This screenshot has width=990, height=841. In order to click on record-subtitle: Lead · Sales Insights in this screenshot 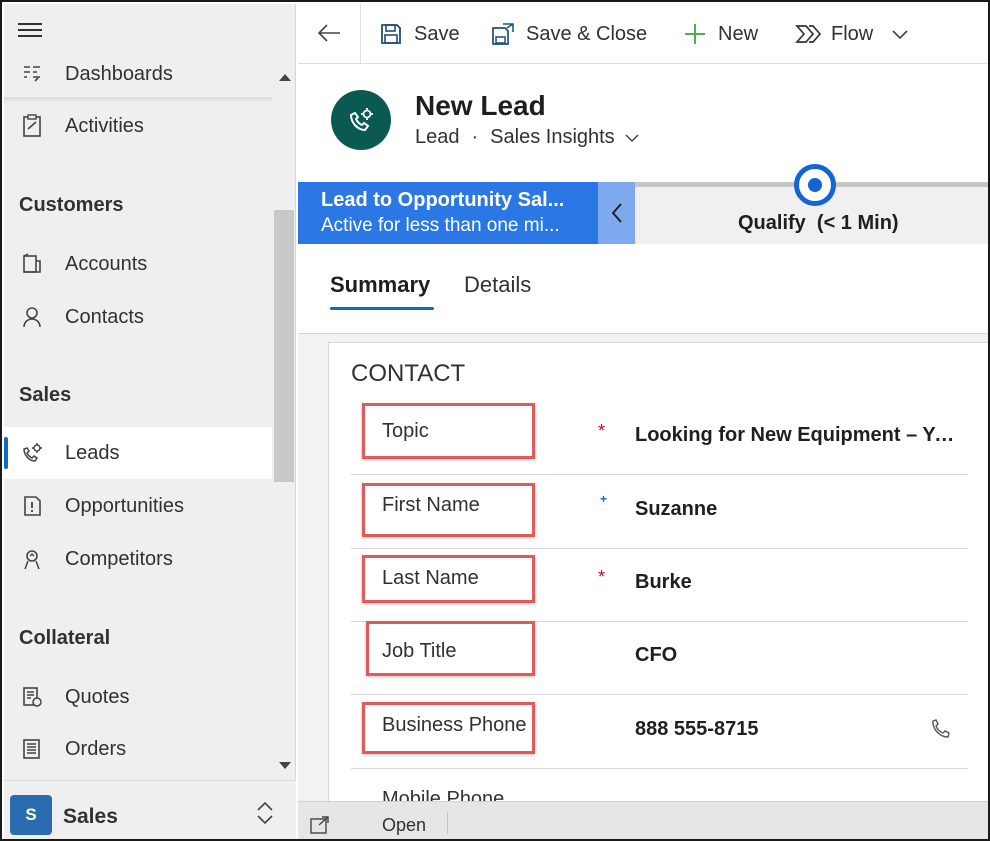, I will do `click(527, 137)`.